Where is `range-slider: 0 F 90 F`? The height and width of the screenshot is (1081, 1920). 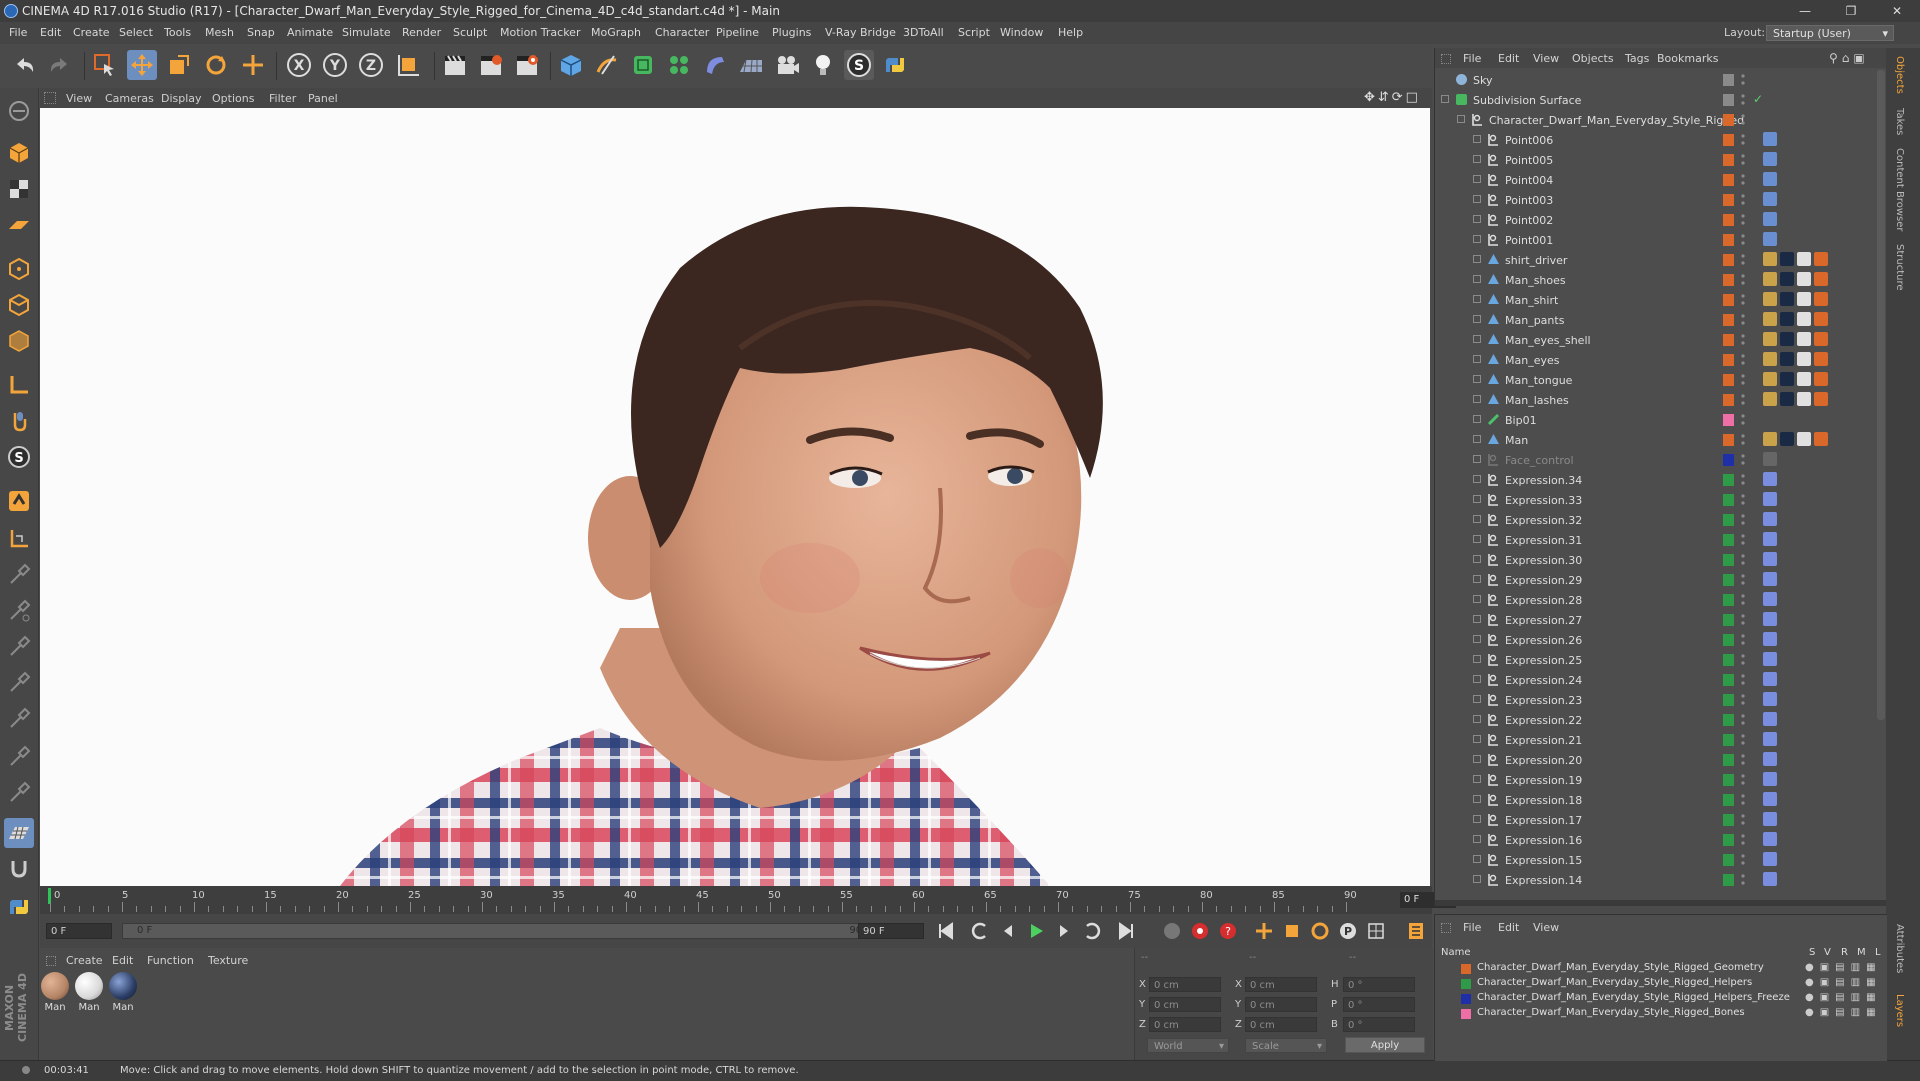
range-slider: 0 F 90 F is located at coordinates (505, 931).